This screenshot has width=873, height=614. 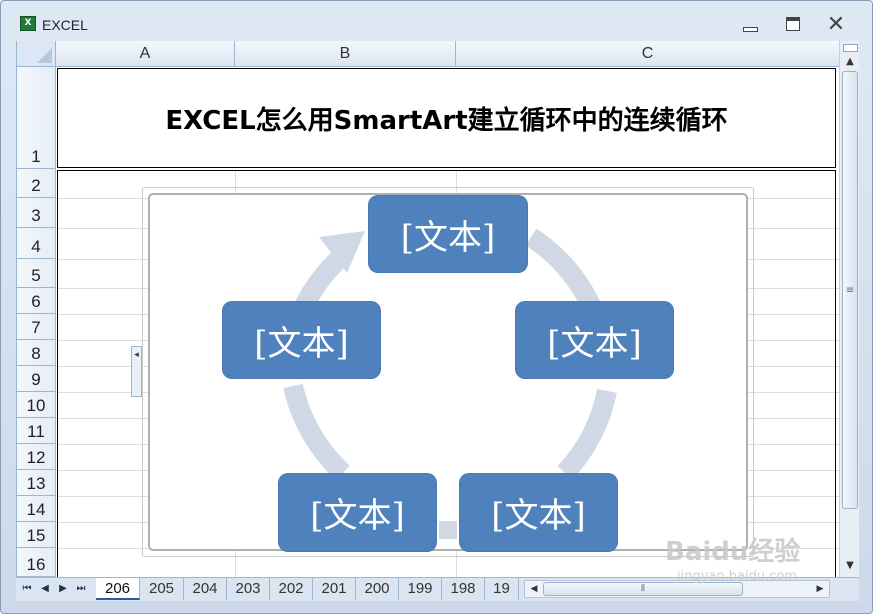 What do you see at coordinates (118, 589) in the screenshot?
I see `sheet-tab-206: 206` at bounding box center [118, 589].